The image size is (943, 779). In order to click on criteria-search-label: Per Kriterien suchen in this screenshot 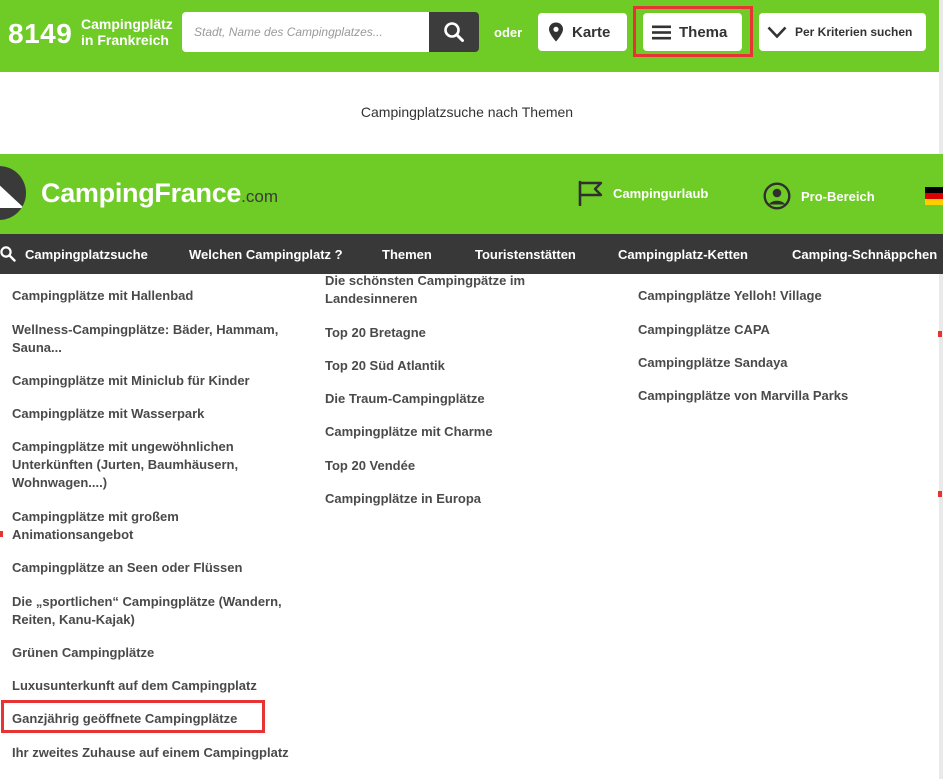, I will do `click(854, 32)`.